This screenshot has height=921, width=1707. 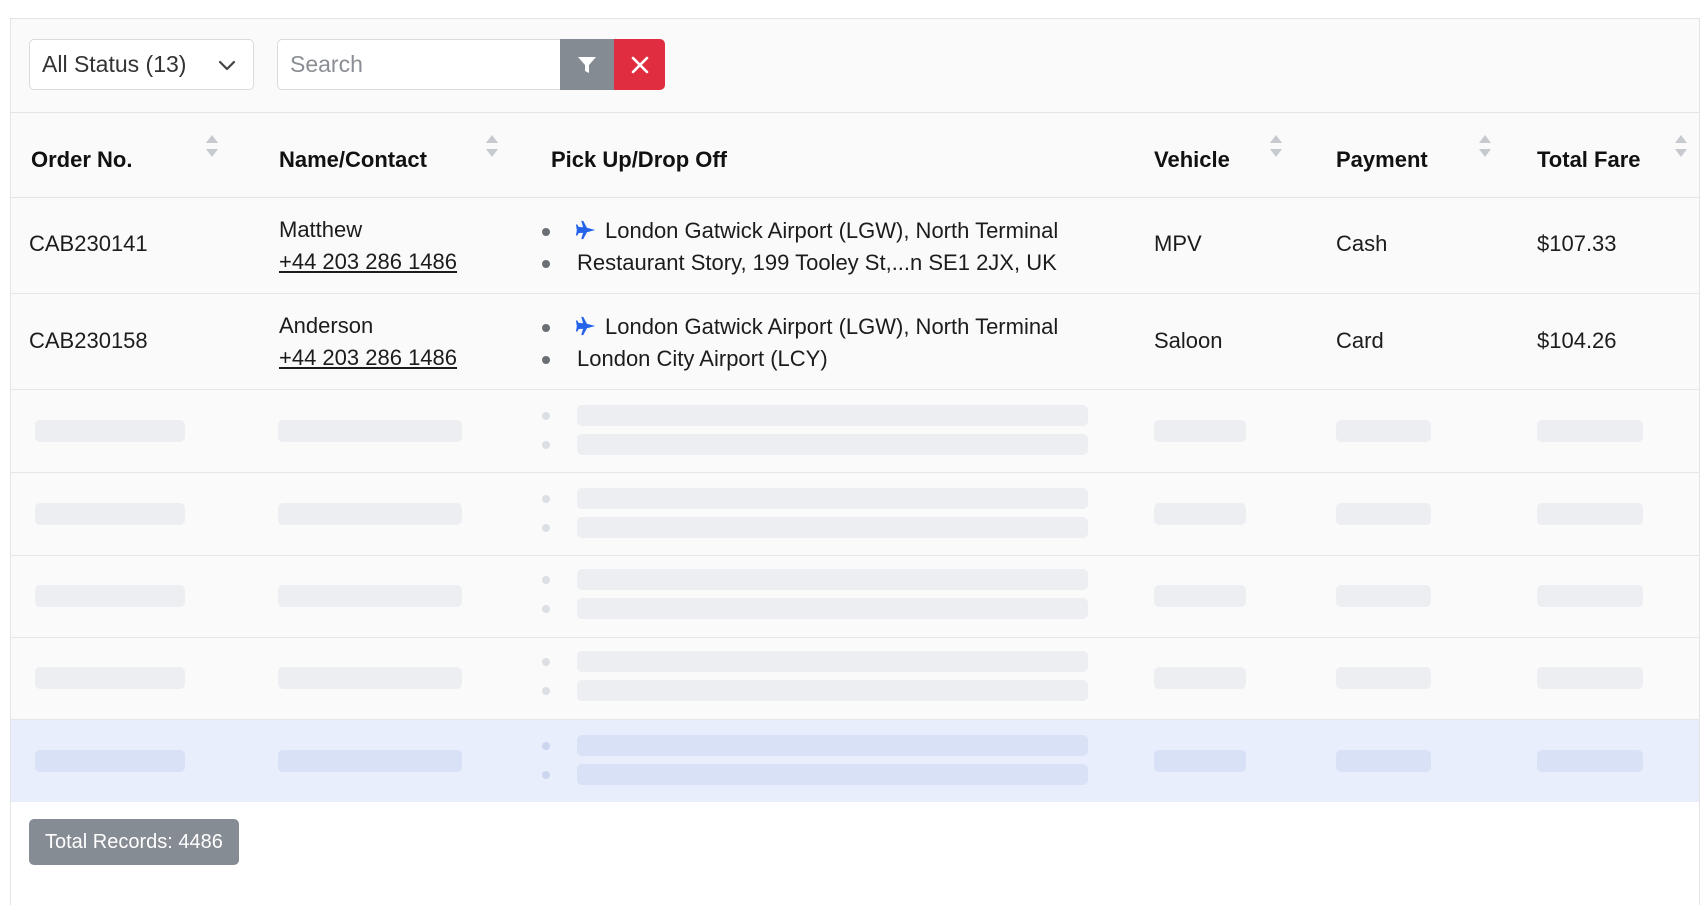 What do you see at coordinates (855, 761) in the screenshot?
I see `skeleton-row-highlighted` at bounding box center [855, 761].